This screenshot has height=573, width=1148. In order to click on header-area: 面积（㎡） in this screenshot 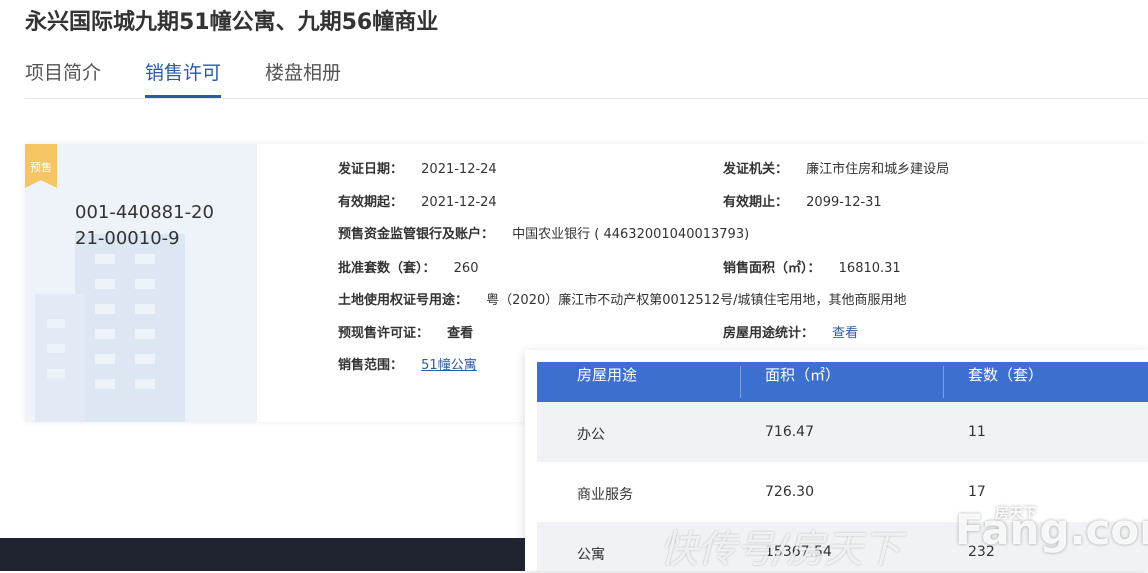, I will do `click(803, 375)`.